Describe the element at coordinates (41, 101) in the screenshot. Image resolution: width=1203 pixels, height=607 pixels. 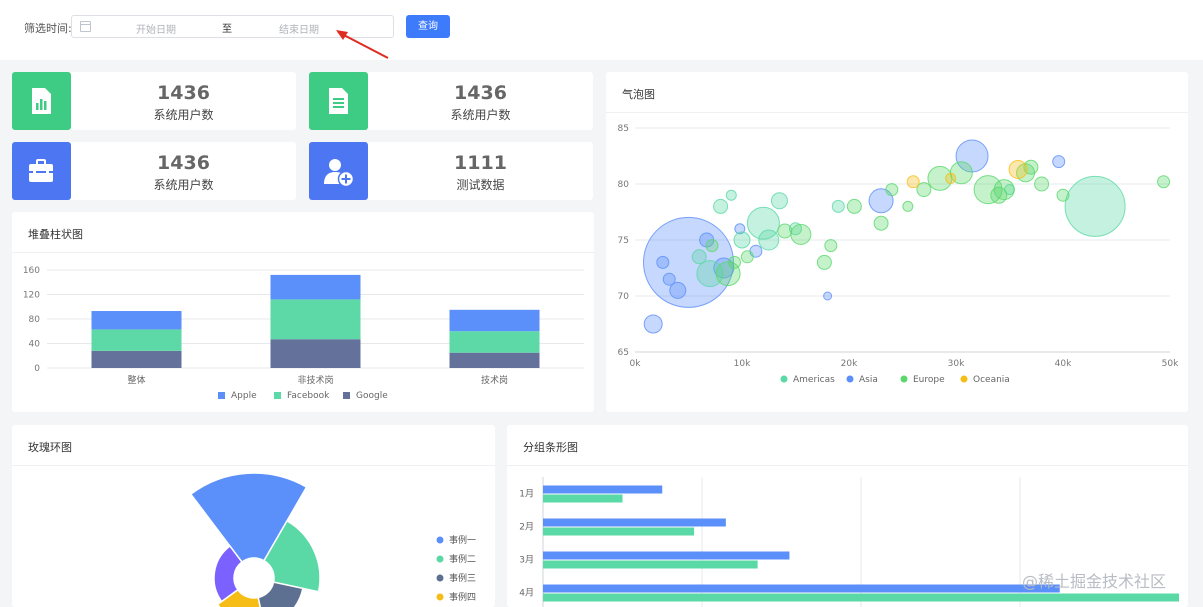
I see `report-icon` at that location.